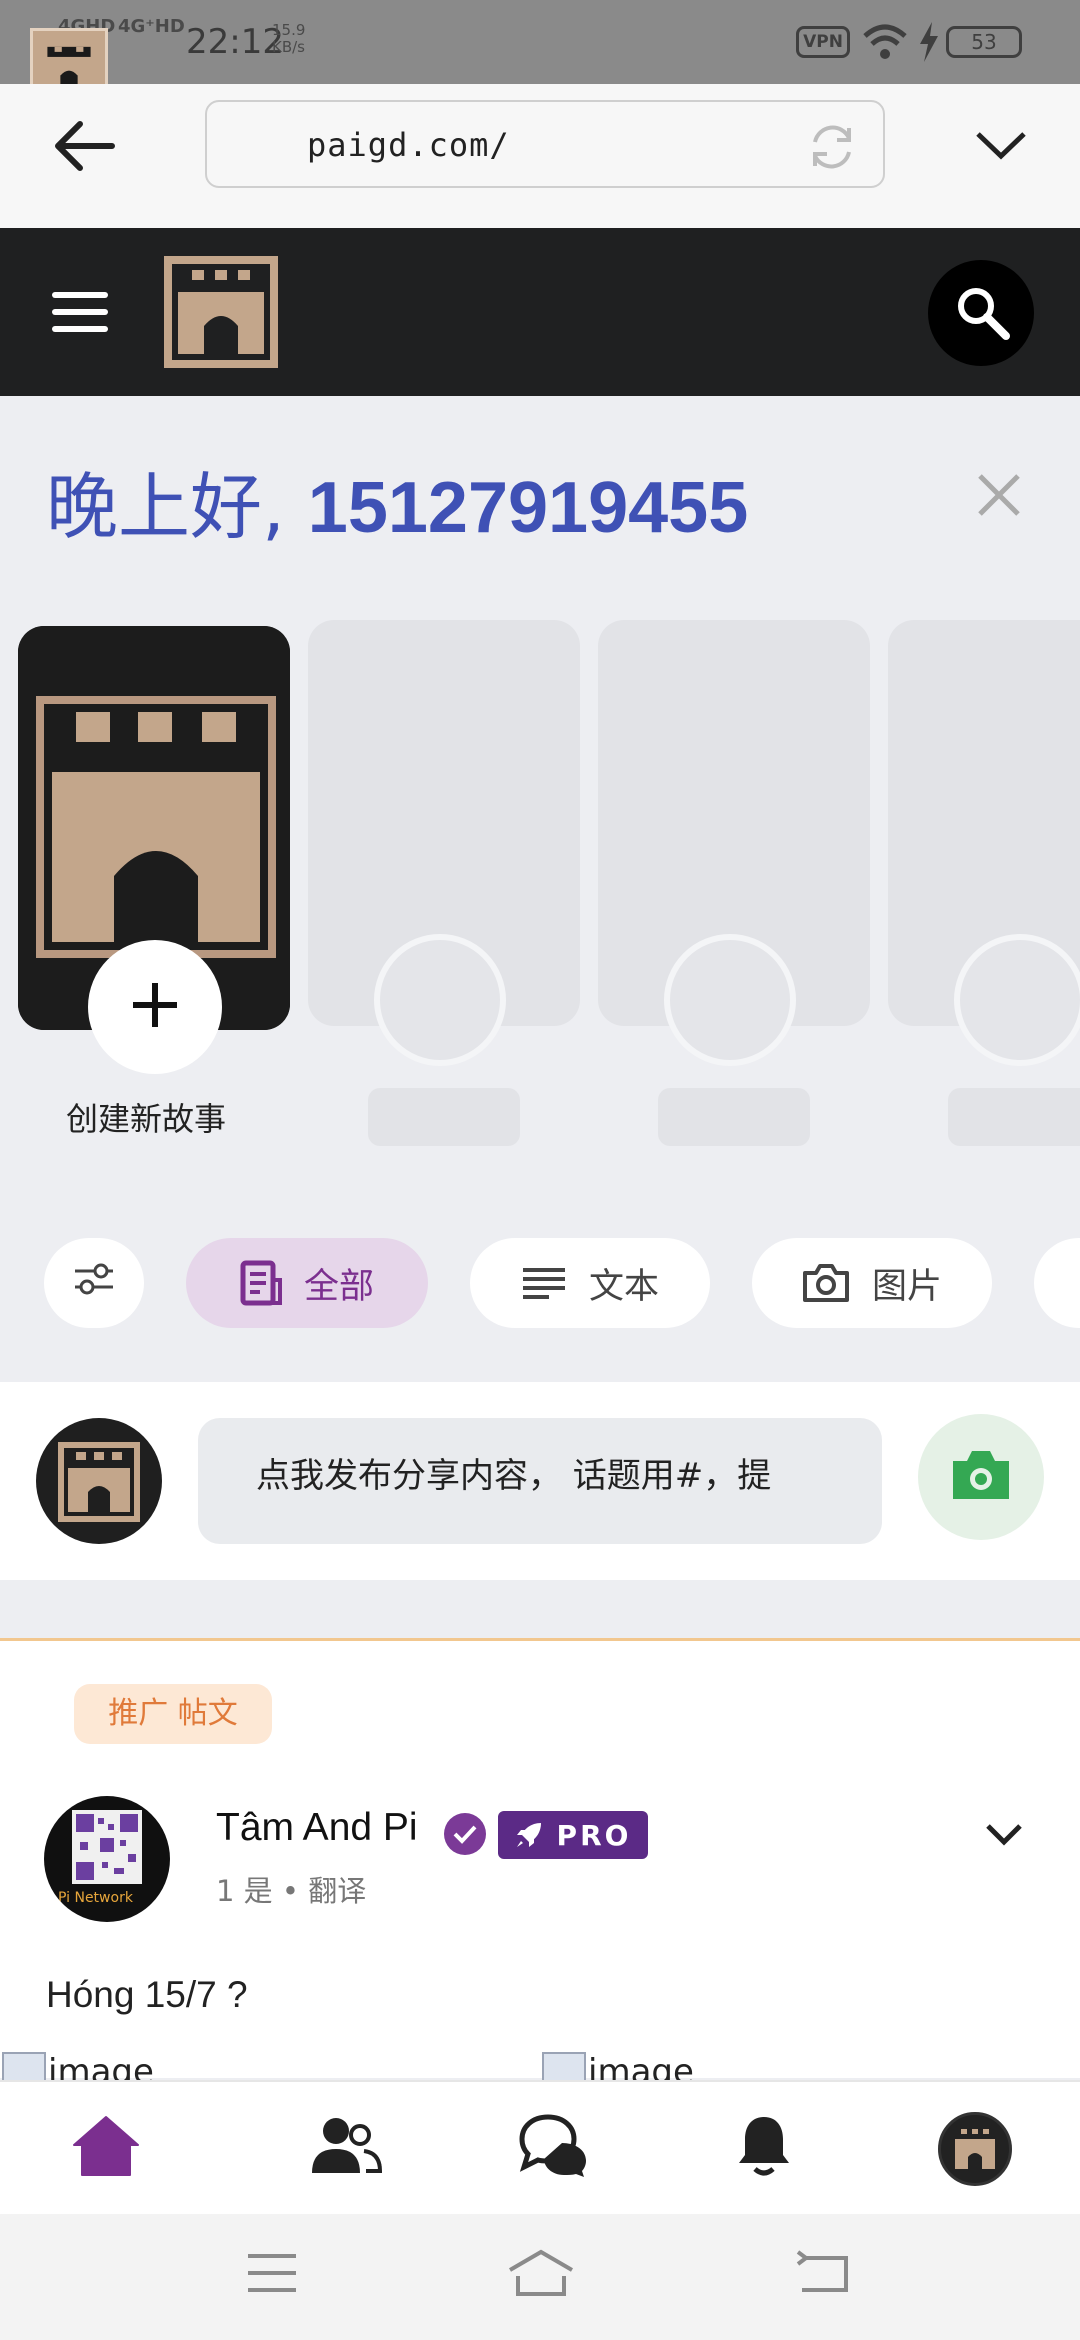  I want to click on site-header, so click(540, 312).